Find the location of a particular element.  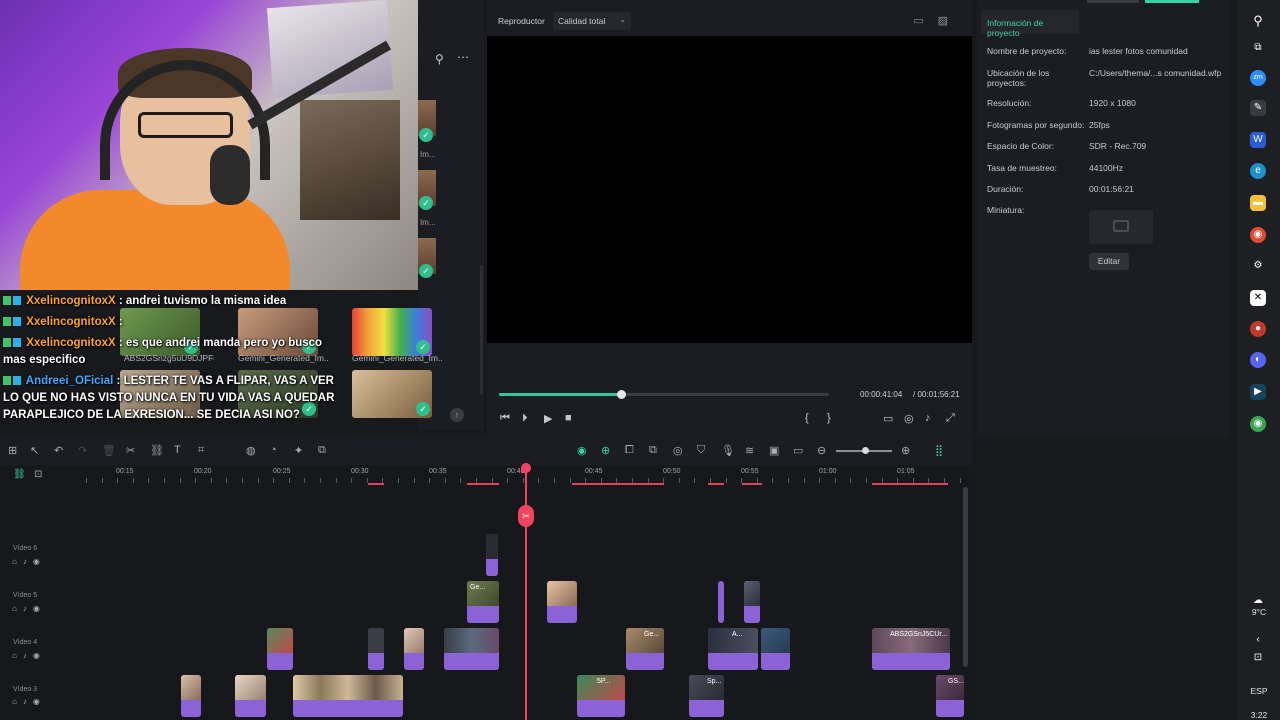

step-back-icon: ⏮ is located at coordinates (505, 418).